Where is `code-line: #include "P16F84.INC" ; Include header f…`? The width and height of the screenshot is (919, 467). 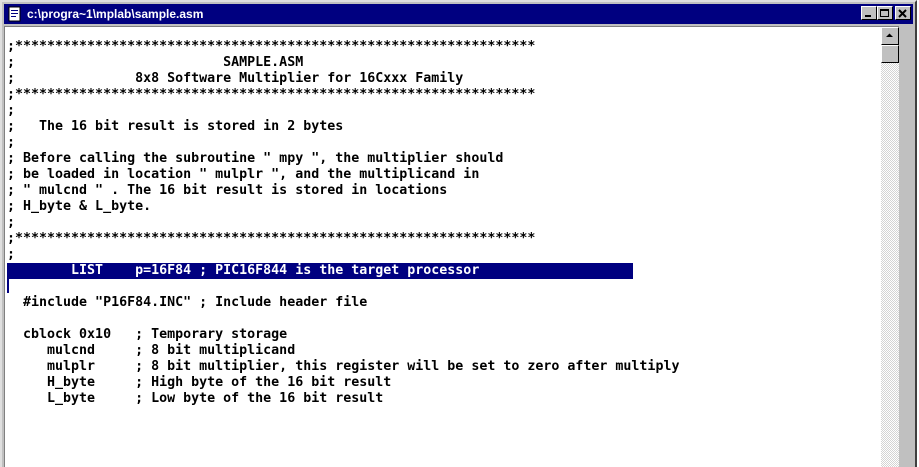 code-line: #include "P16F84.INC" ; Include header f… is located at coordinates (443, 303).